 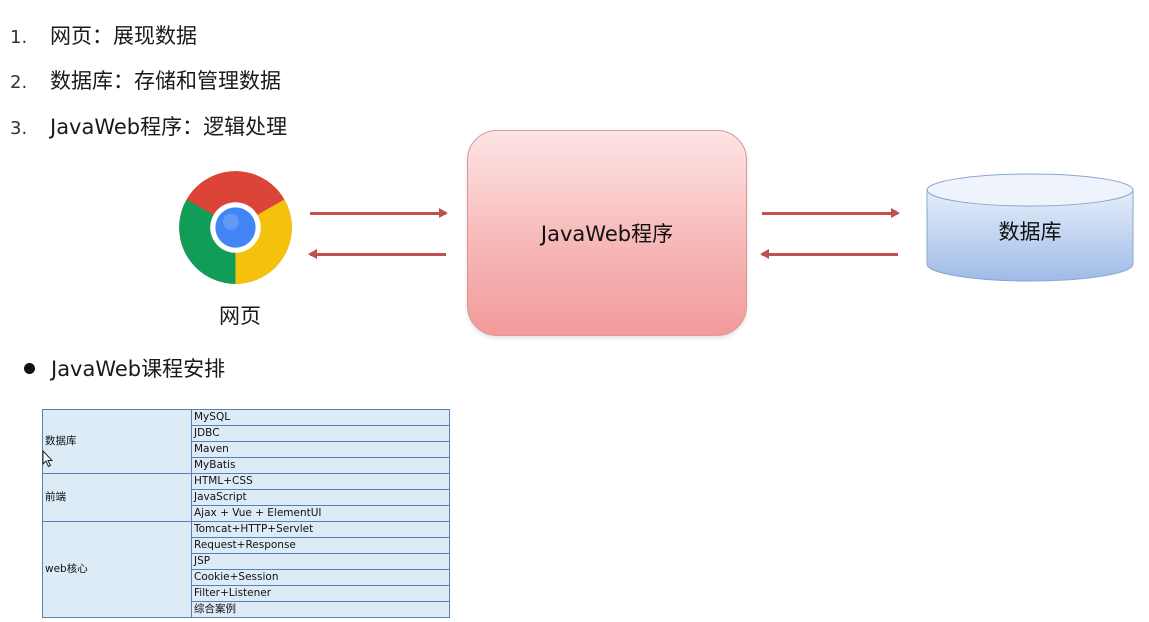 I want to click on schedule-heading: JavaWeb课程安排, so click(x=124, y=369).